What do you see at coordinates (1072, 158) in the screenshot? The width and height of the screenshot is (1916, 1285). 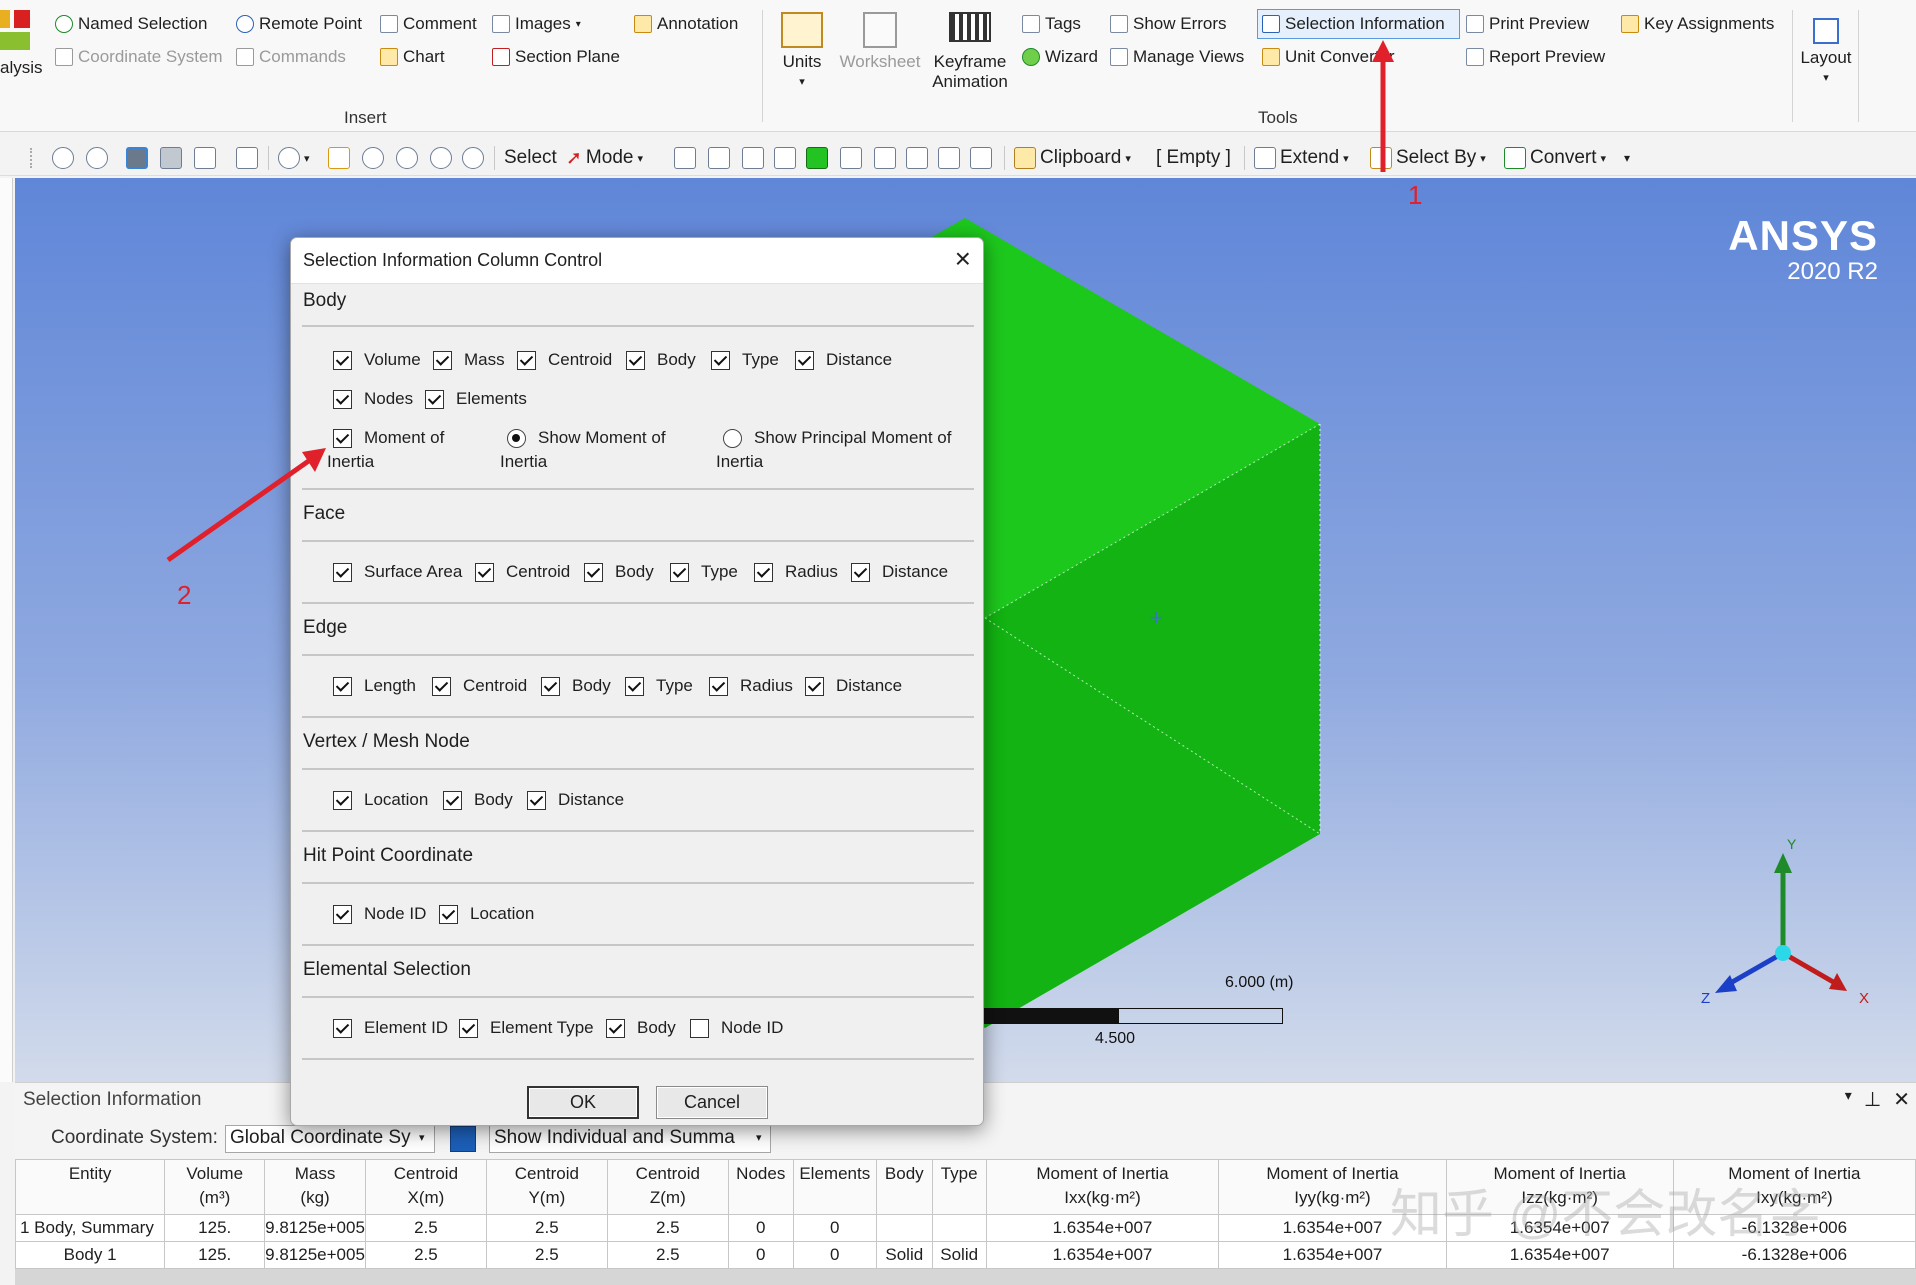 I see `clipboard-button: Clipboard ▾` at bounding box center [1072, 158].